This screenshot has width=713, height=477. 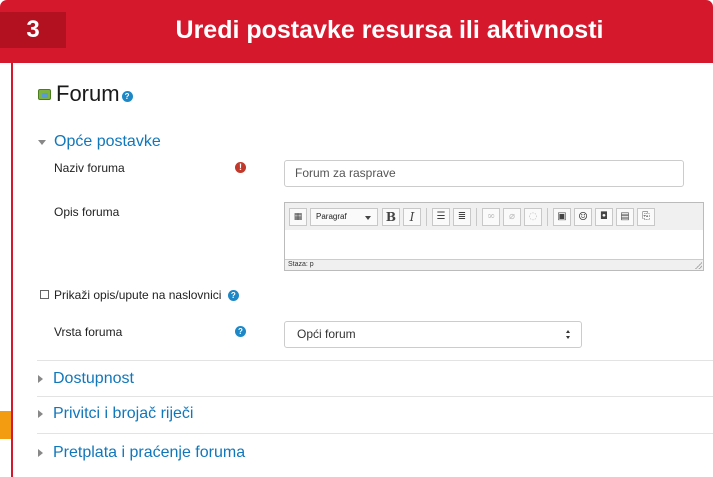 What do you see at coordinates (433, 334) in the screenshot?
I see `forum-type-select: Opći forum` at bounding box center [433, 334].